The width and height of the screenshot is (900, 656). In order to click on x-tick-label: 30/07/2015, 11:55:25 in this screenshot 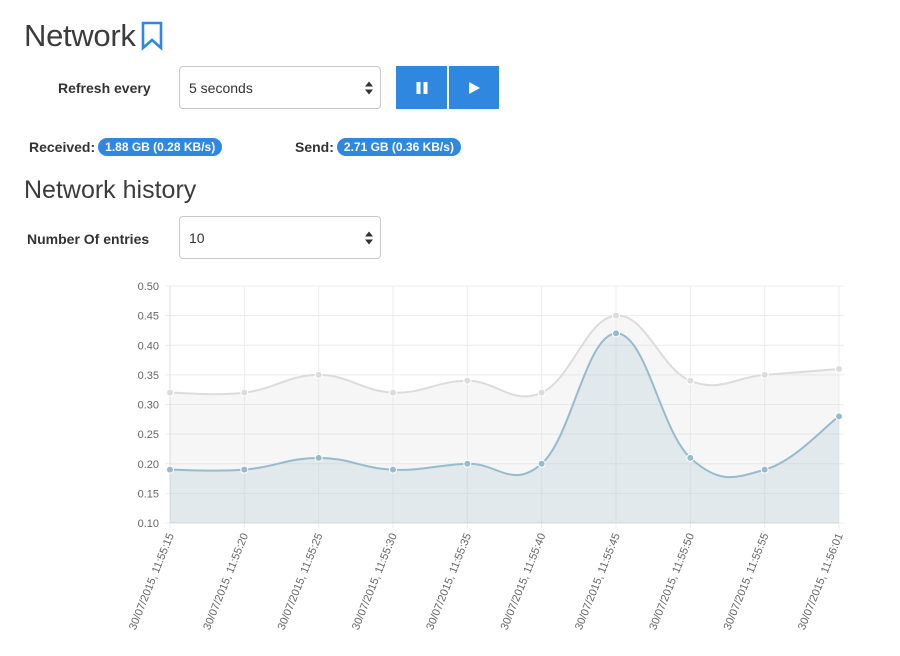, I will do `click(301, 582)`.